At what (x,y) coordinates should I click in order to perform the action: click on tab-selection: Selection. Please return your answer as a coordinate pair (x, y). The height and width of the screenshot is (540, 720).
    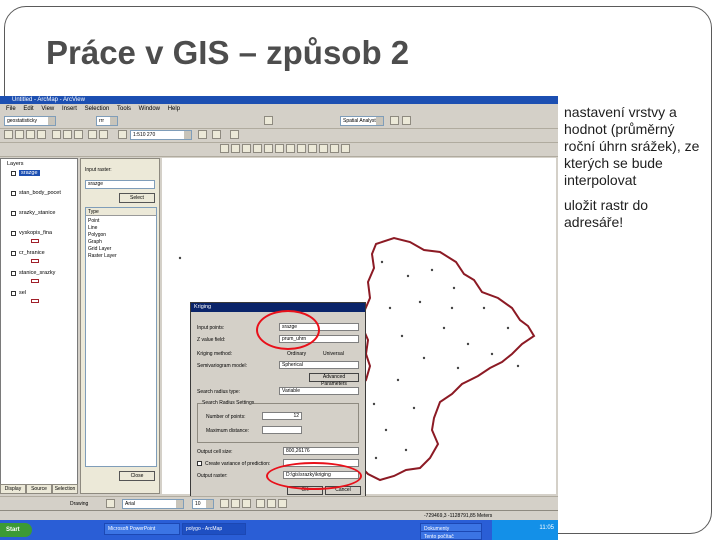
    Looking at the image, I should click on (65, 489).